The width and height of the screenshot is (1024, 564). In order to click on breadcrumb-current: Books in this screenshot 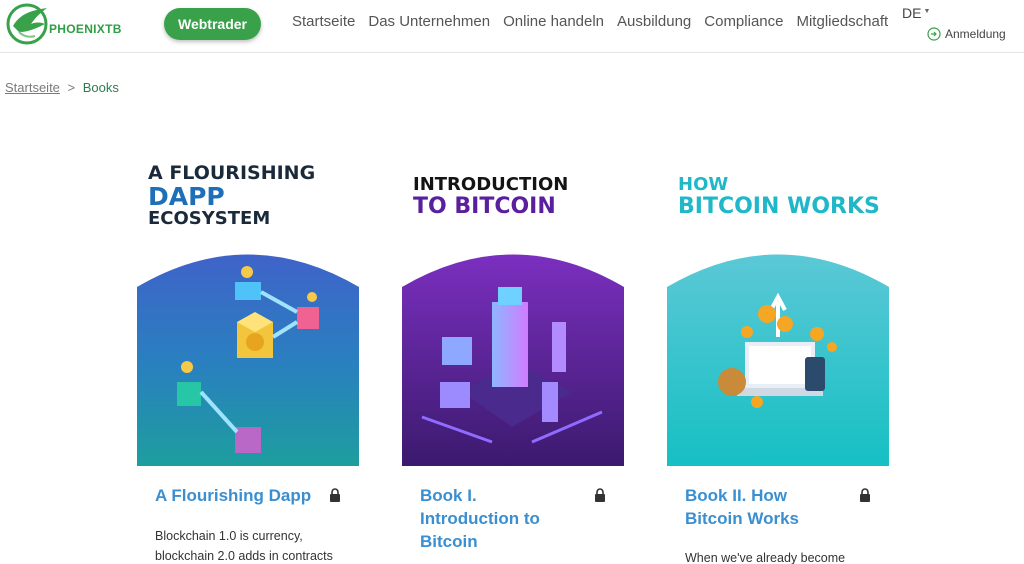, I will do `click(100, 87)`.